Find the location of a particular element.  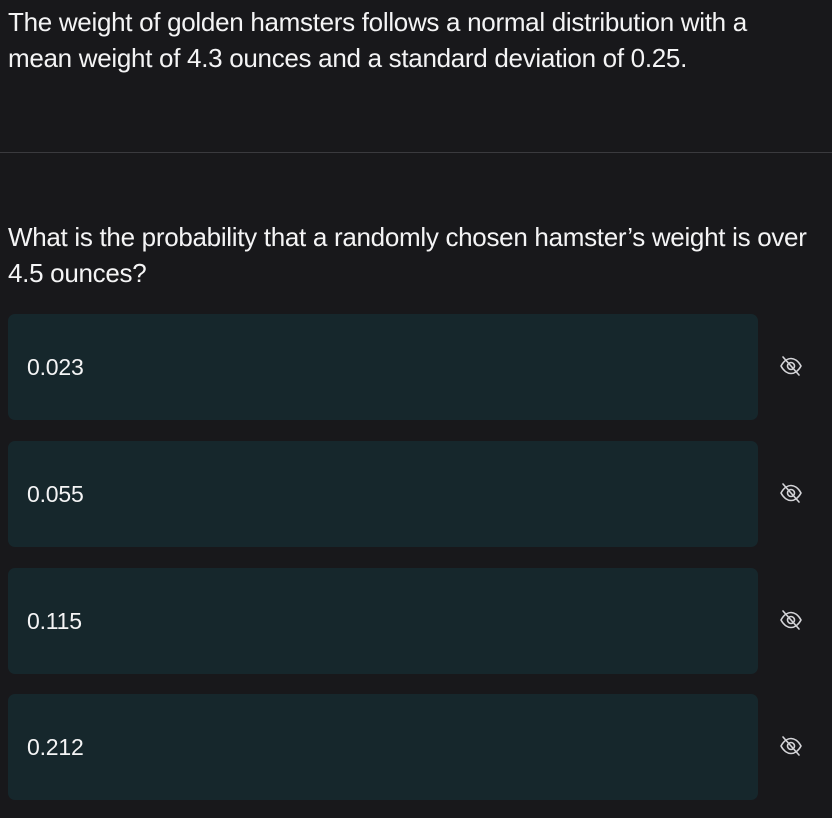

answer-choice-4: 0.212 is located at coordinates (383, 747).